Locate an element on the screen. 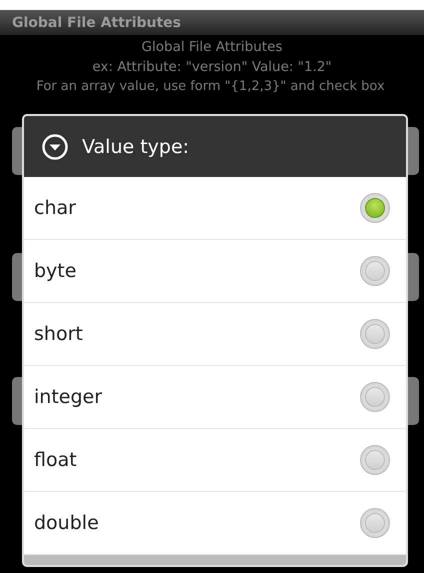 Image resolution: width=424 pixels, height=573 pixels. option-item: integer is located at coordinates (215, 397).